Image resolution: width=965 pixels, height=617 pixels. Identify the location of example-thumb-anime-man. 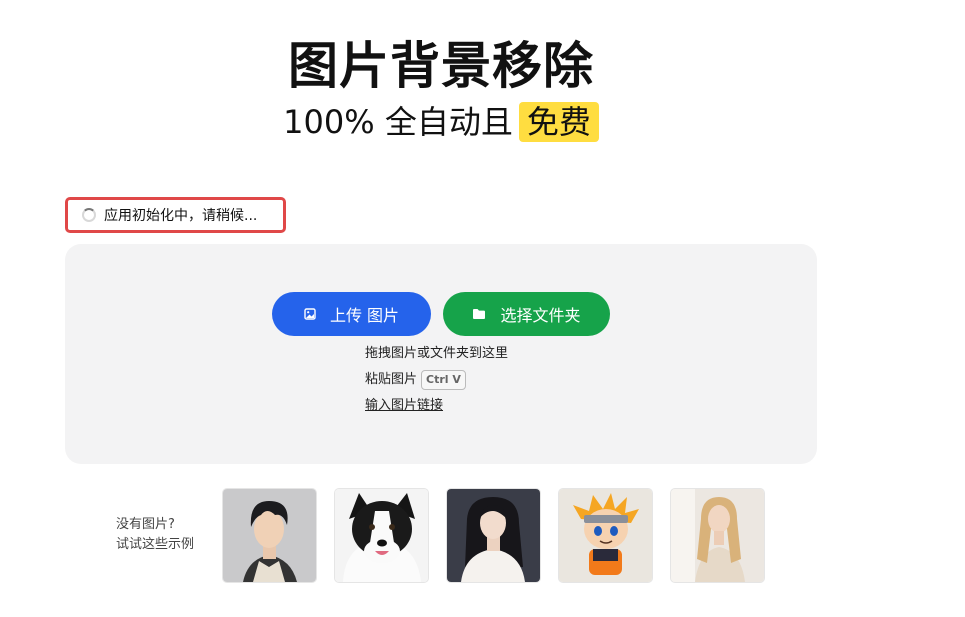
(269, 535).